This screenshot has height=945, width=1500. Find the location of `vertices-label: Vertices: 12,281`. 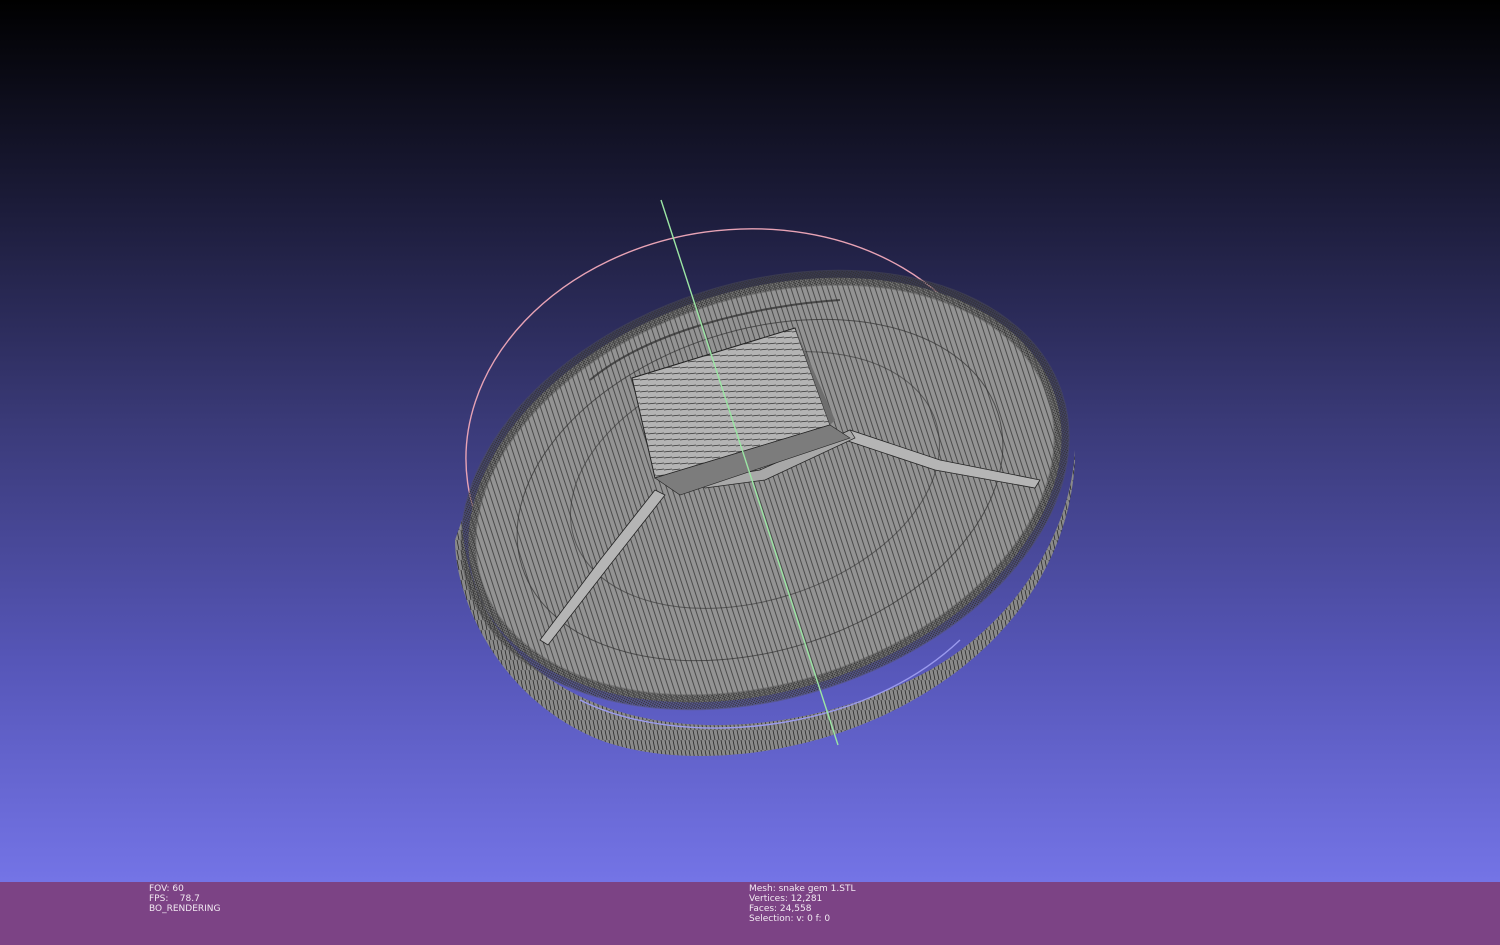

vertices-label: Vertices: 12,281 is located at coordinates (786, 899).